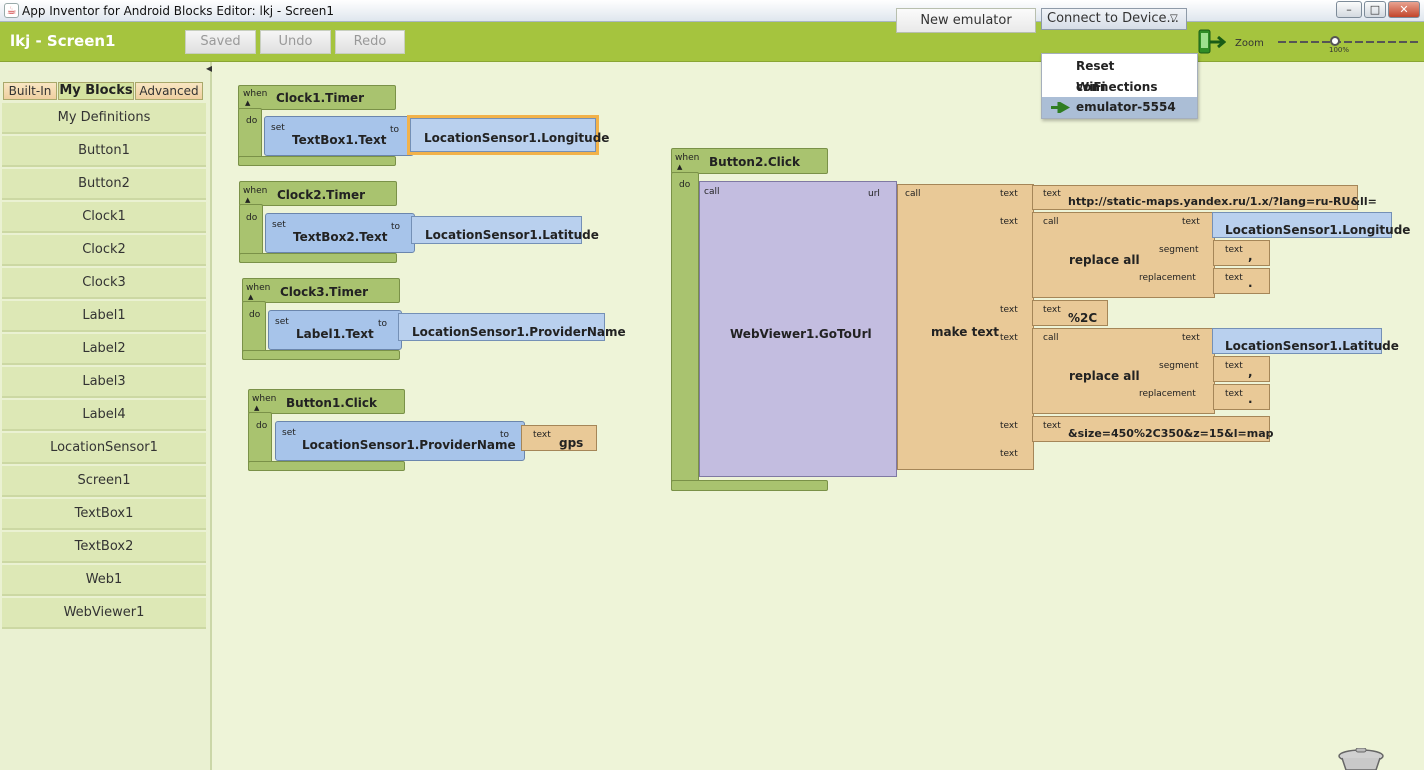  I want to click on to-label: to, so click(383, 324).